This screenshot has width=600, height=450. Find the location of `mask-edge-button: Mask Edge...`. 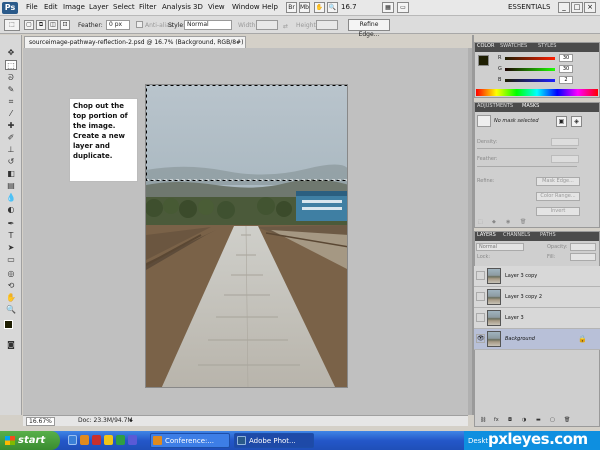

mask-edge-button: Mask Edge... is located at coordinates (558, 181).